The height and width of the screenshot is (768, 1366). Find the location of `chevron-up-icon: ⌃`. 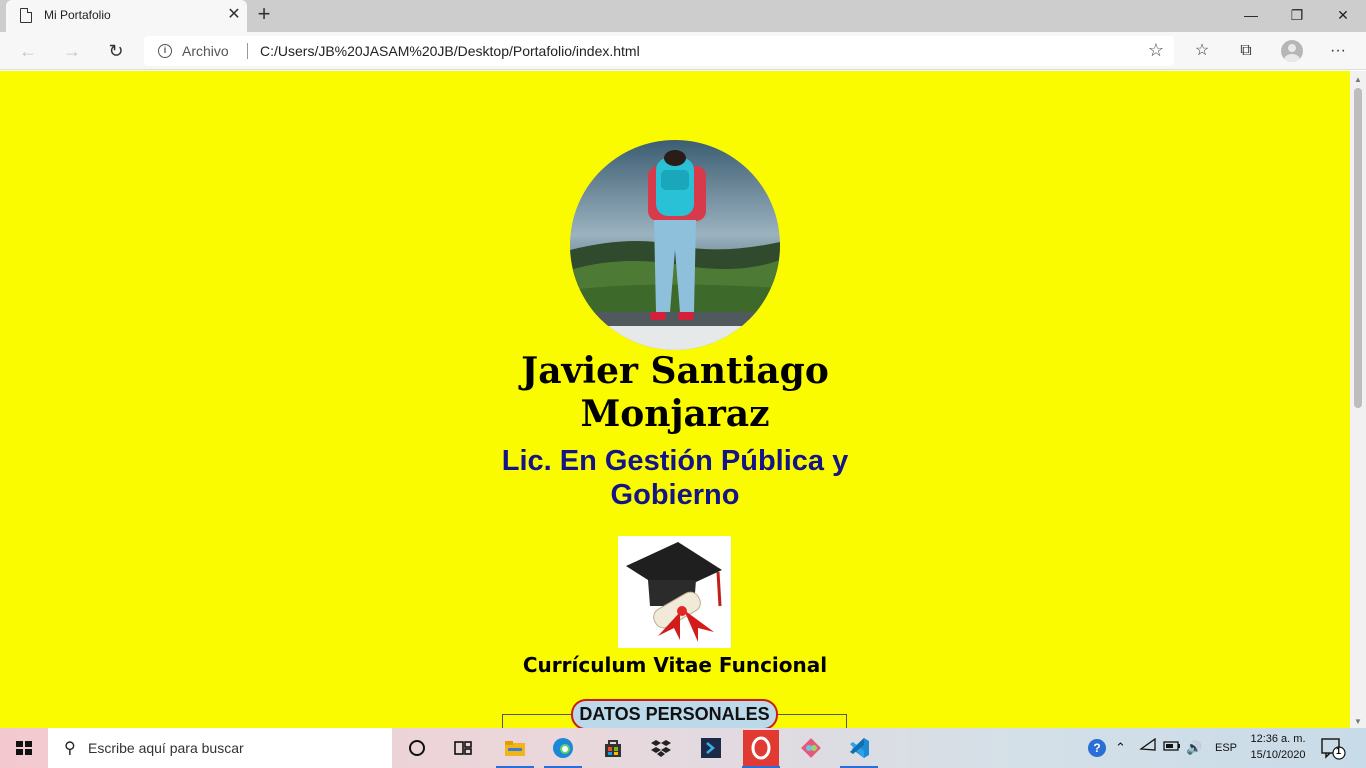

chevron-up-icon: ⌃ is located at coordinates (1120, 748).